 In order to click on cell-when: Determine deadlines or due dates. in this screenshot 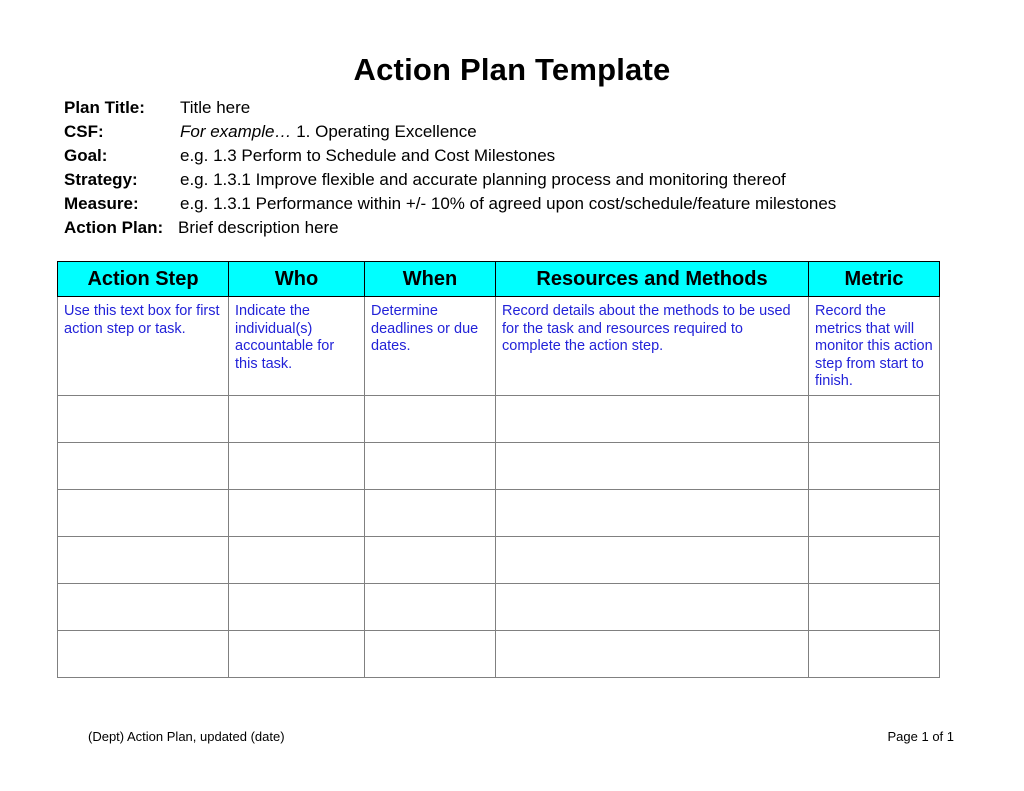, I will do `click(430, 346)`.